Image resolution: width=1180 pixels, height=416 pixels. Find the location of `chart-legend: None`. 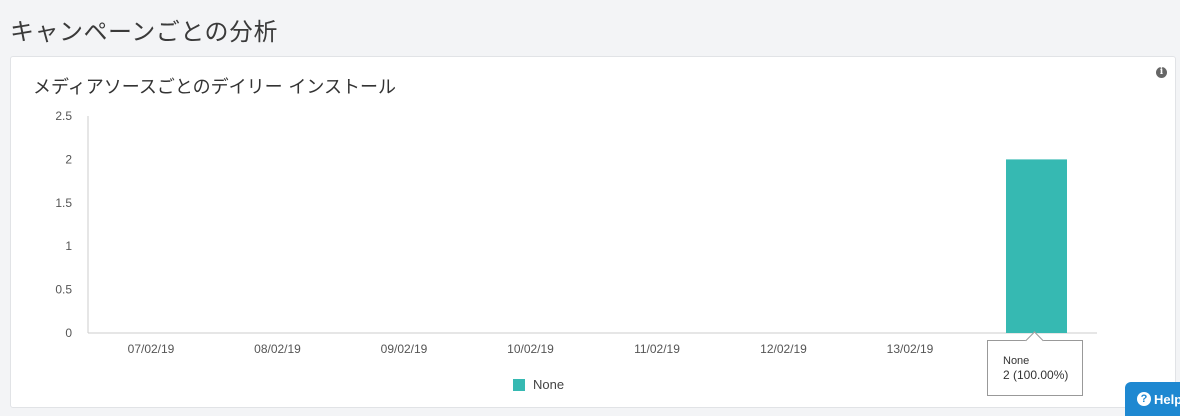

chart-legend: None is located at coordinates (538, 384).